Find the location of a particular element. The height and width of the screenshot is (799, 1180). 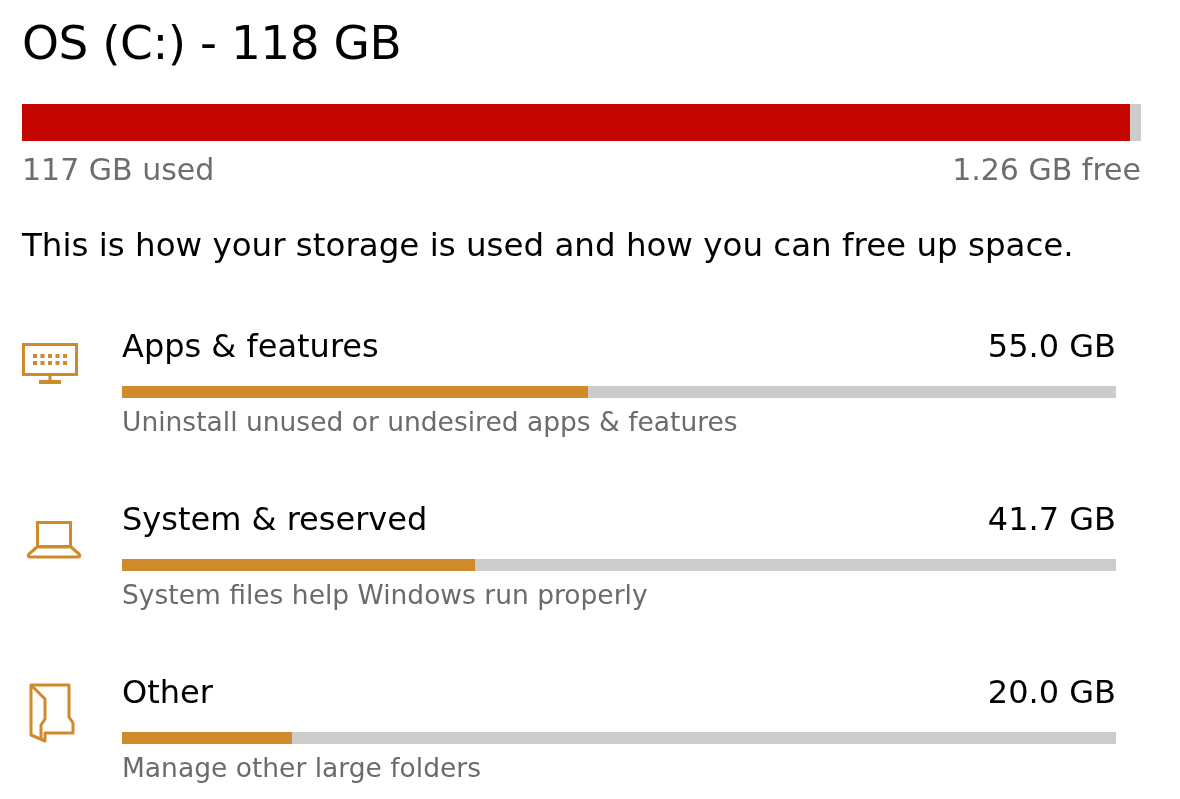

category-size: 55.0 GB is located at coordinates (1051, 346).